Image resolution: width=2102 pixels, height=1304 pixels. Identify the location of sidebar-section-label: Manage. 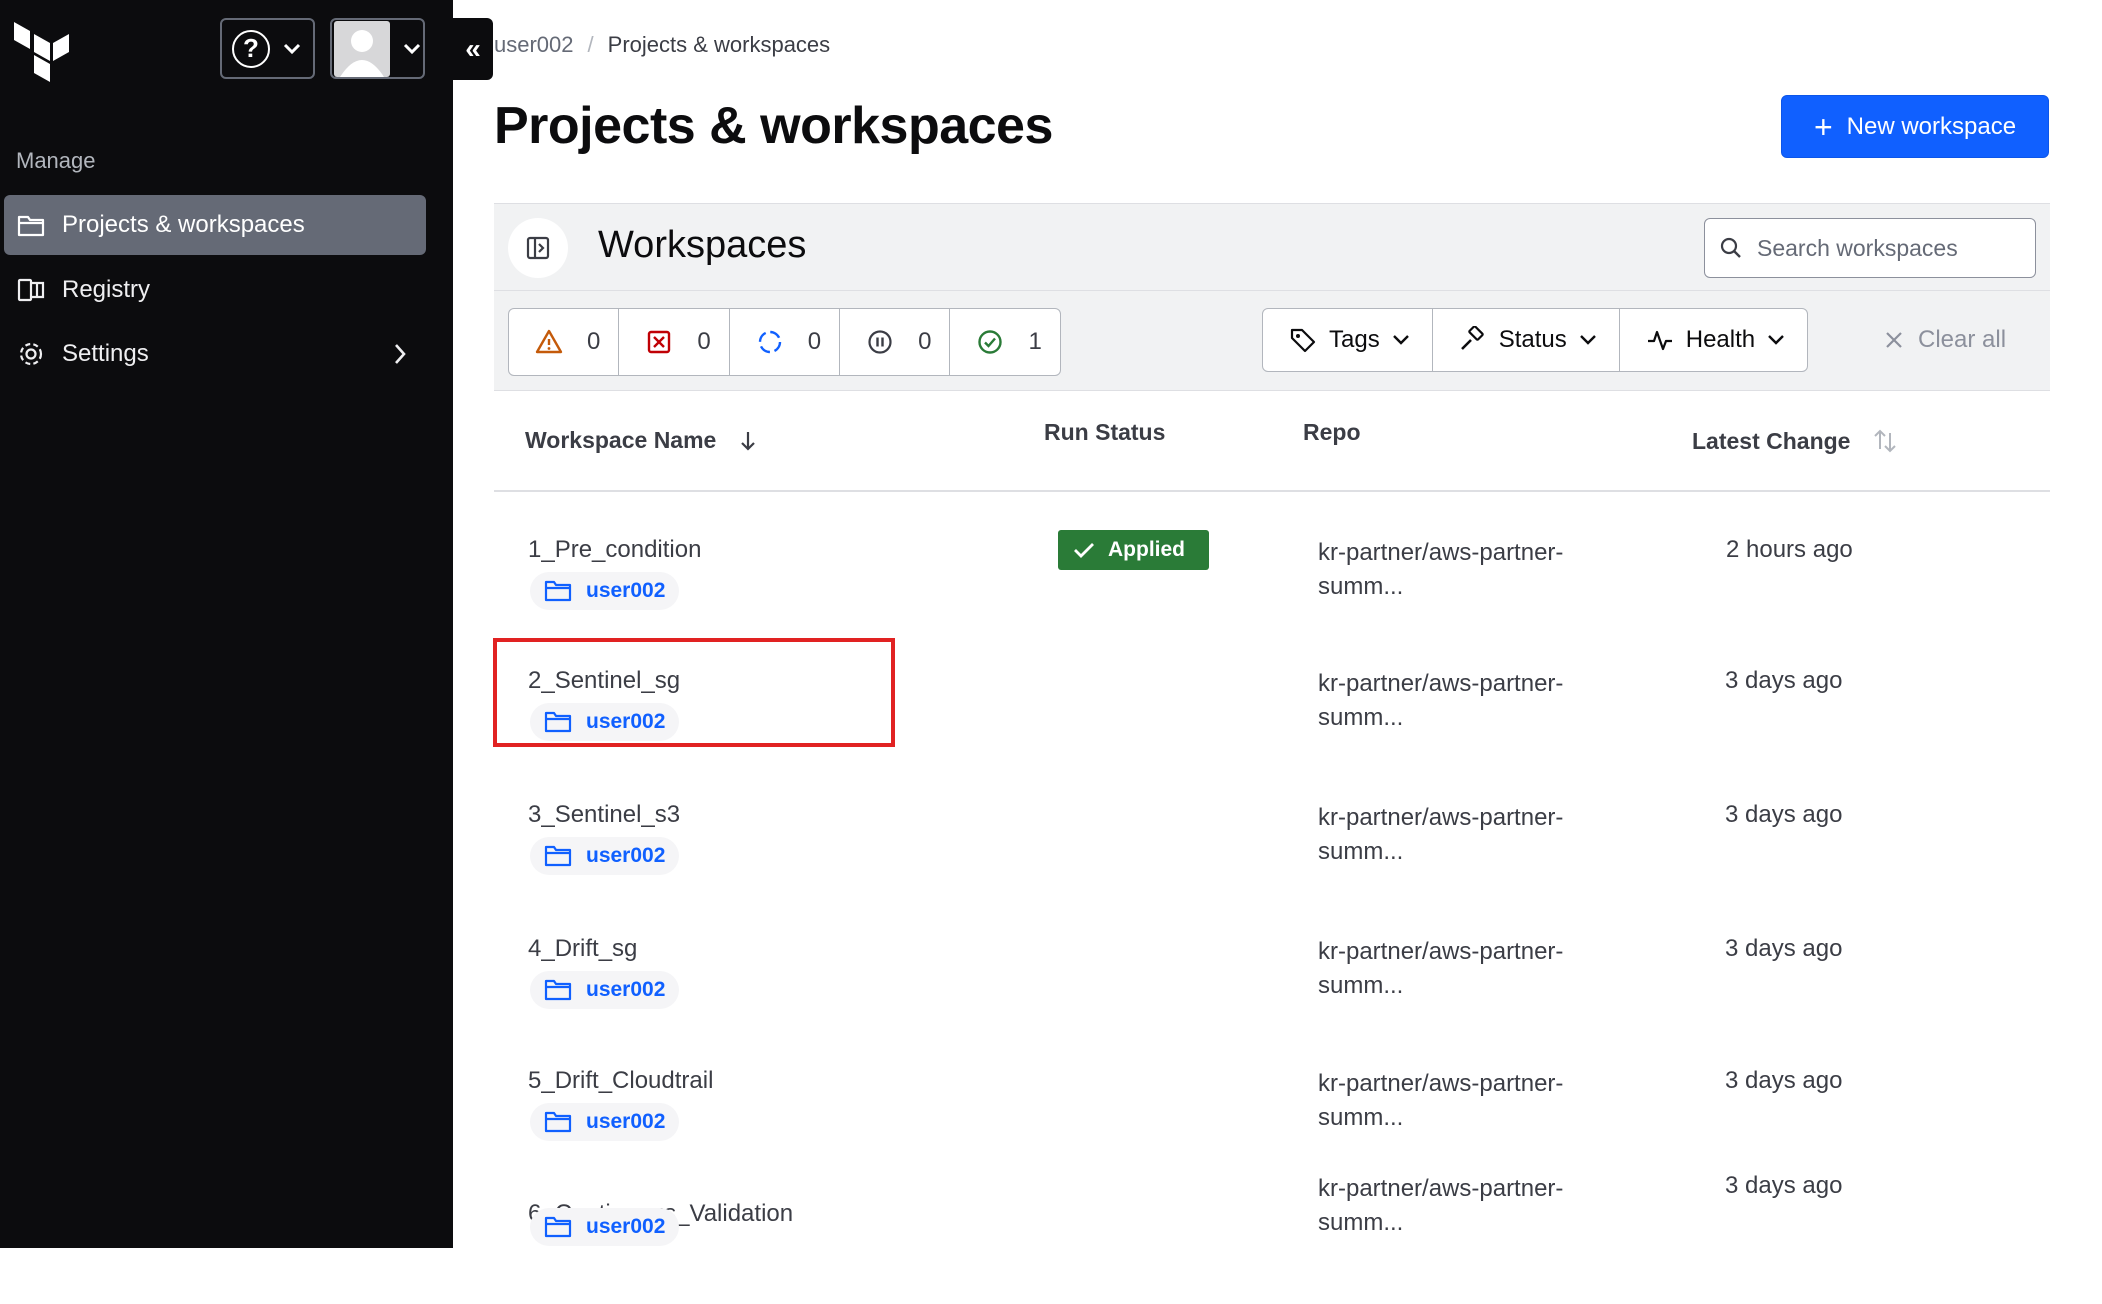
(56, 160).